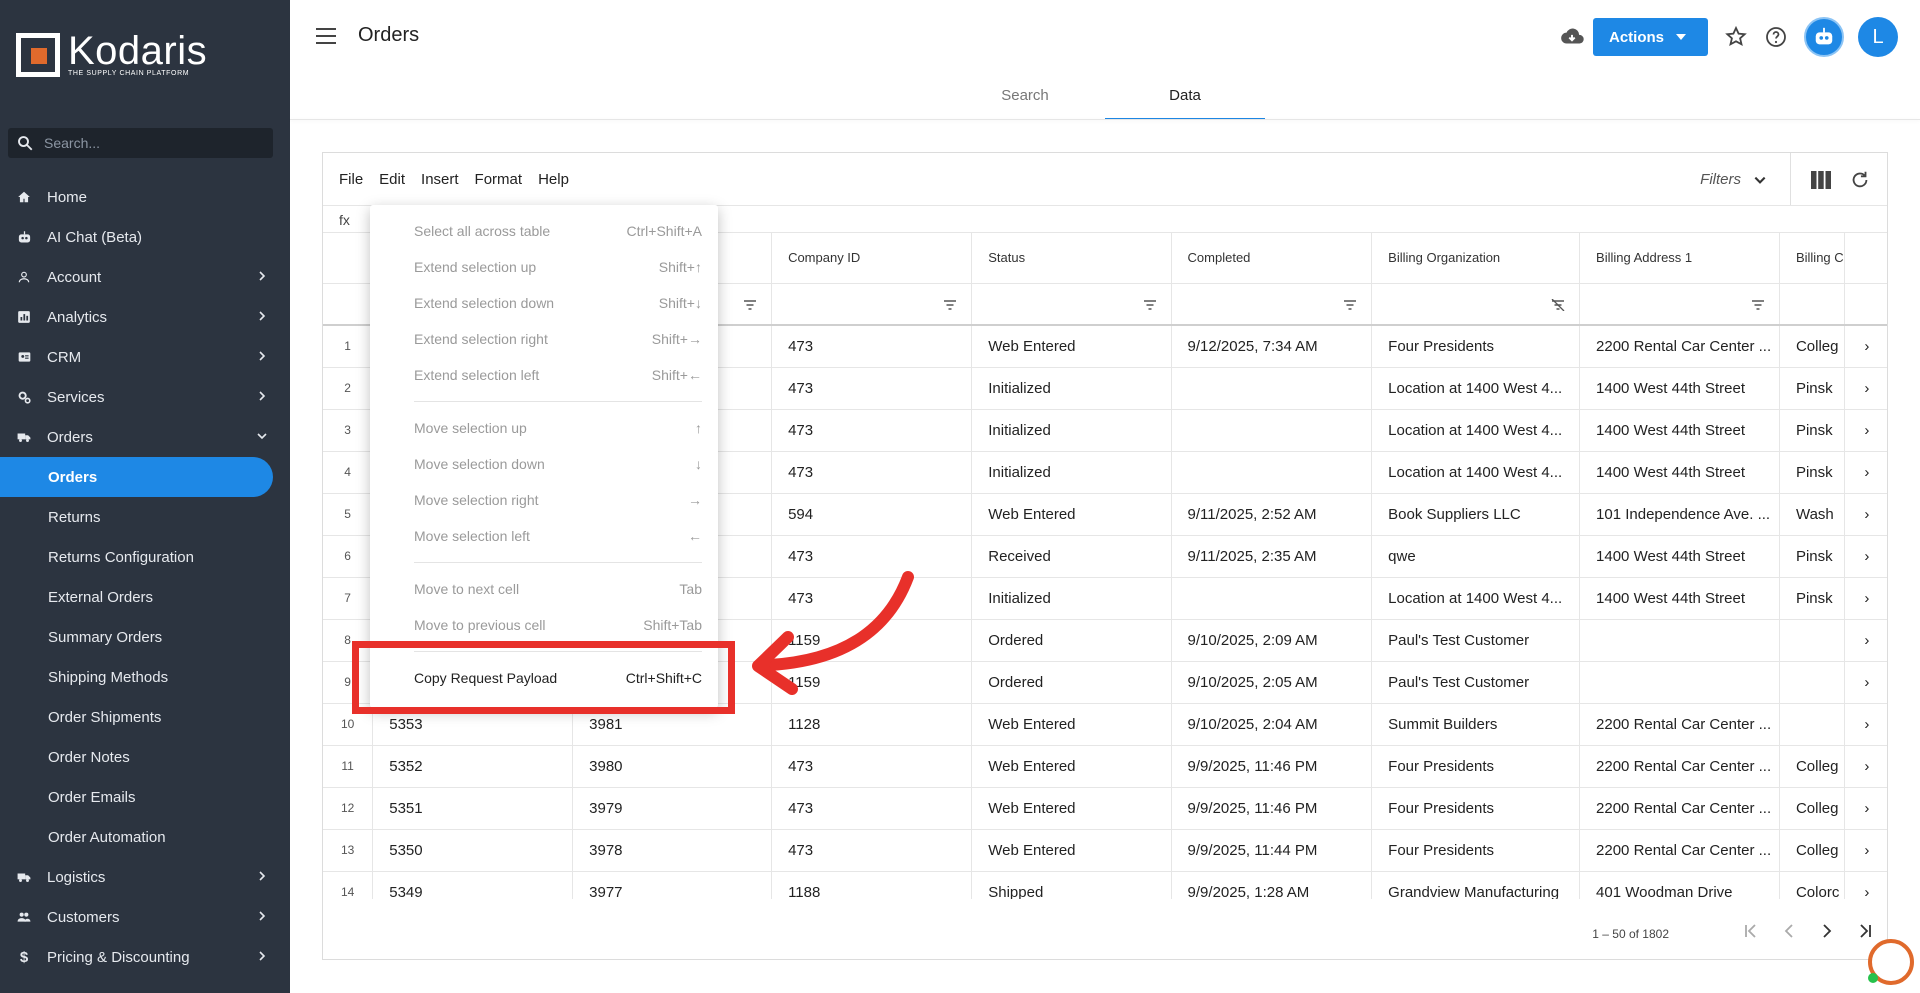 The width and height of the screenshot is (1920, 993). I want to click on columns-icon, so click(1821, 180).